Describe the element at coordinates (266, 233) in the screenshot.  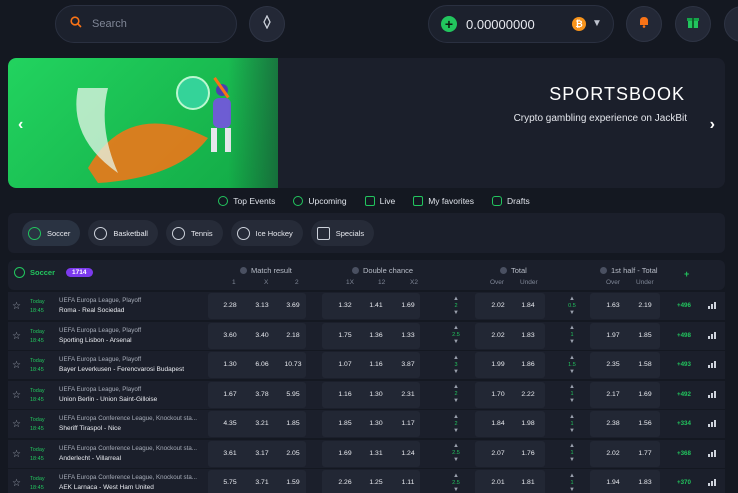
I see `sport-ice-hockey: Ice Hockey` at that location.